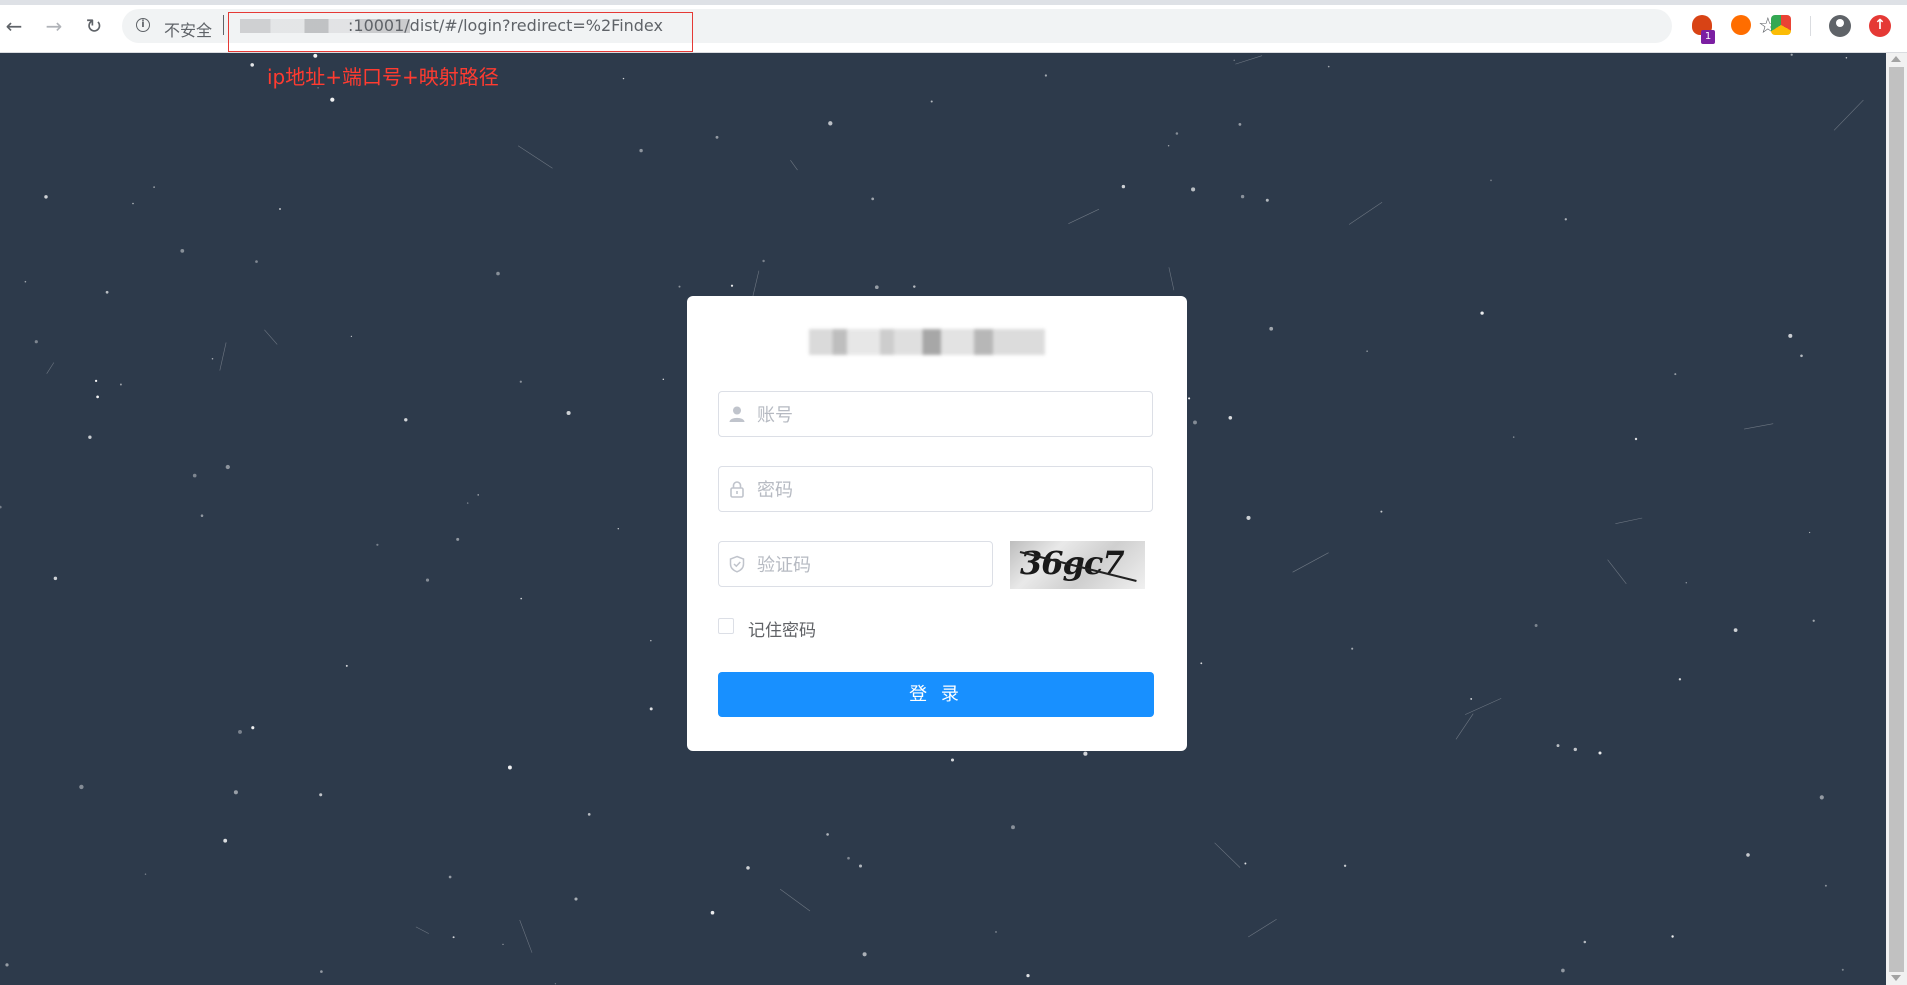 The image size is (1907, 985). I want to click on account-icon, so click(1840, 26).